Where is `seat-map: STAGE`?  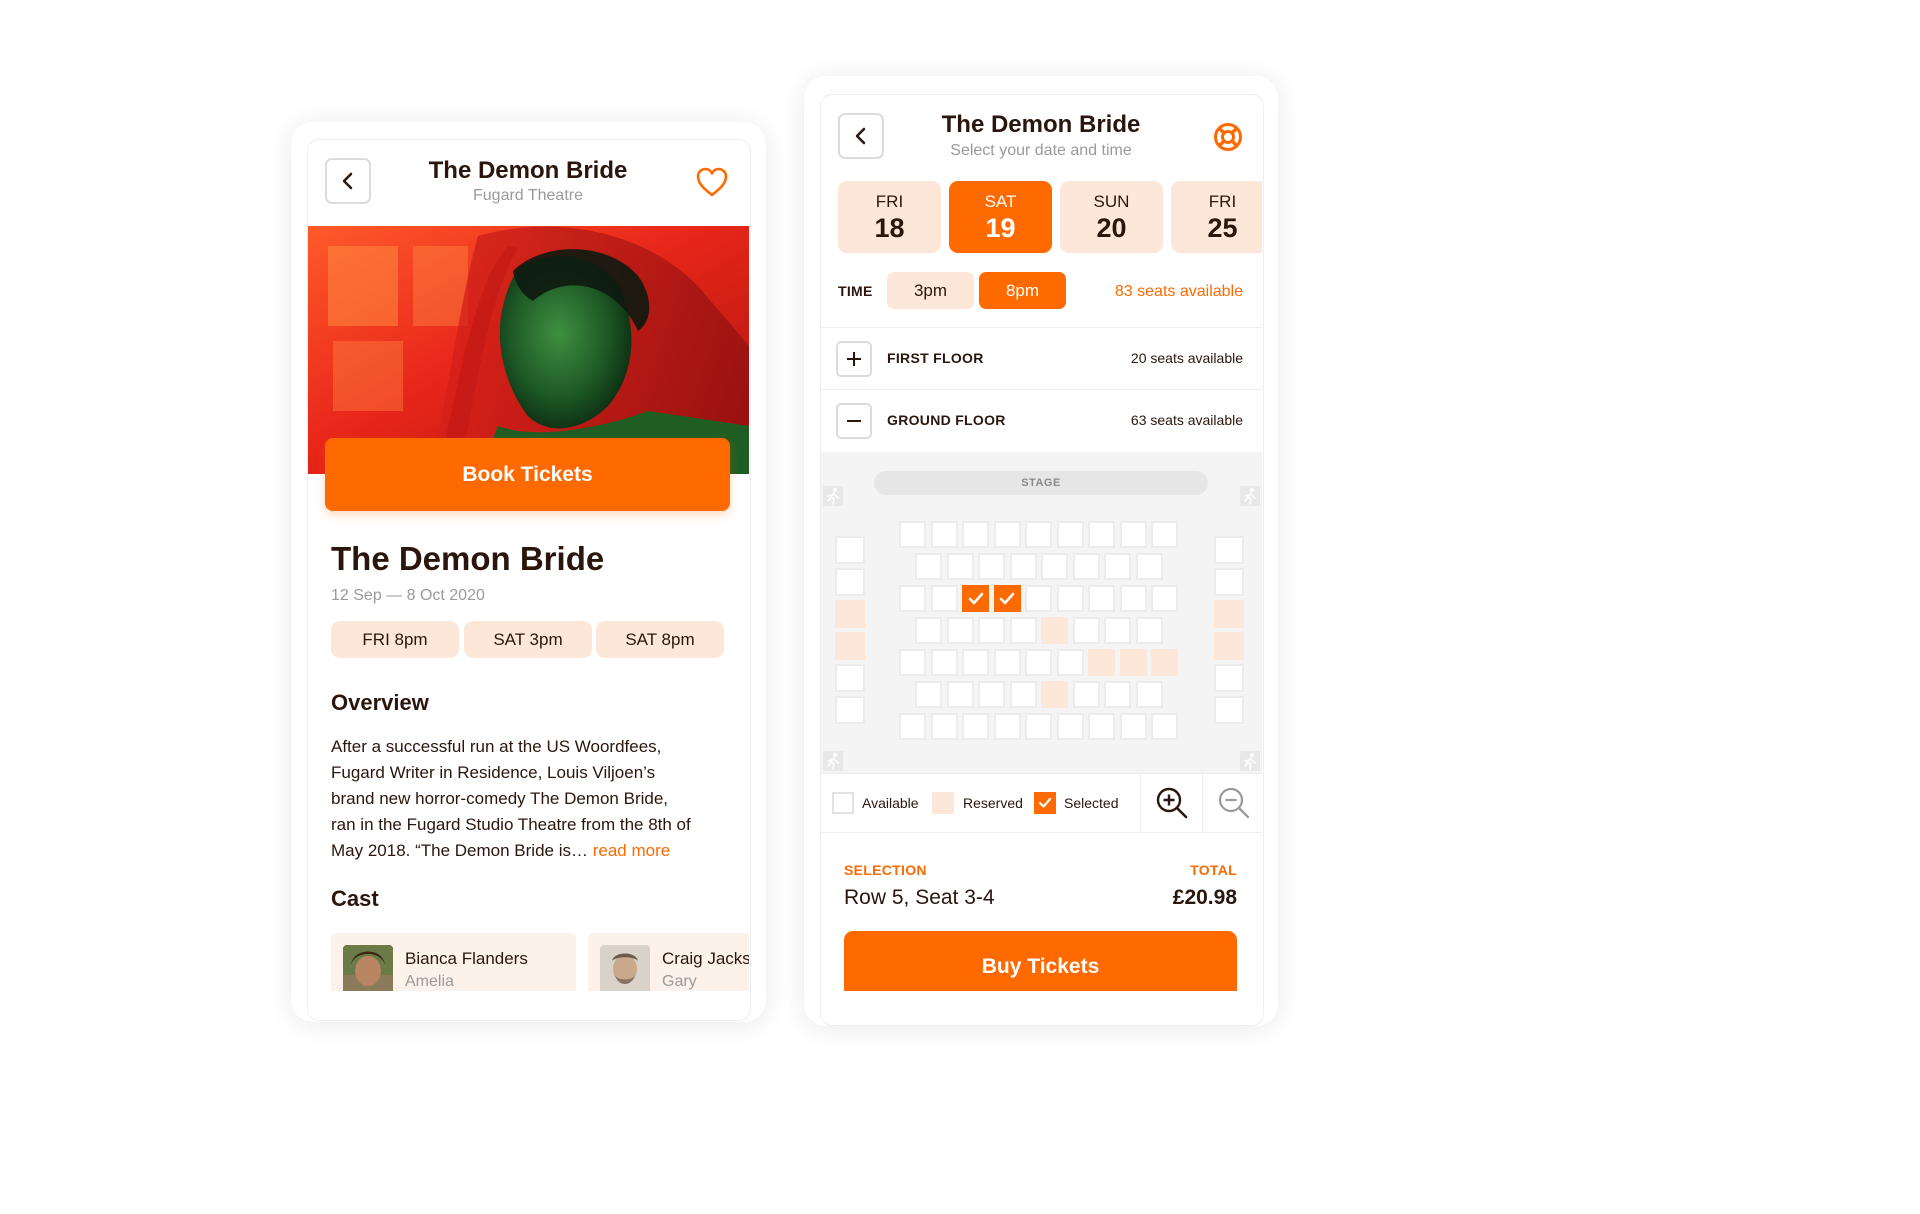
seat-map: STAGE is located at coordinates (1041, 612).